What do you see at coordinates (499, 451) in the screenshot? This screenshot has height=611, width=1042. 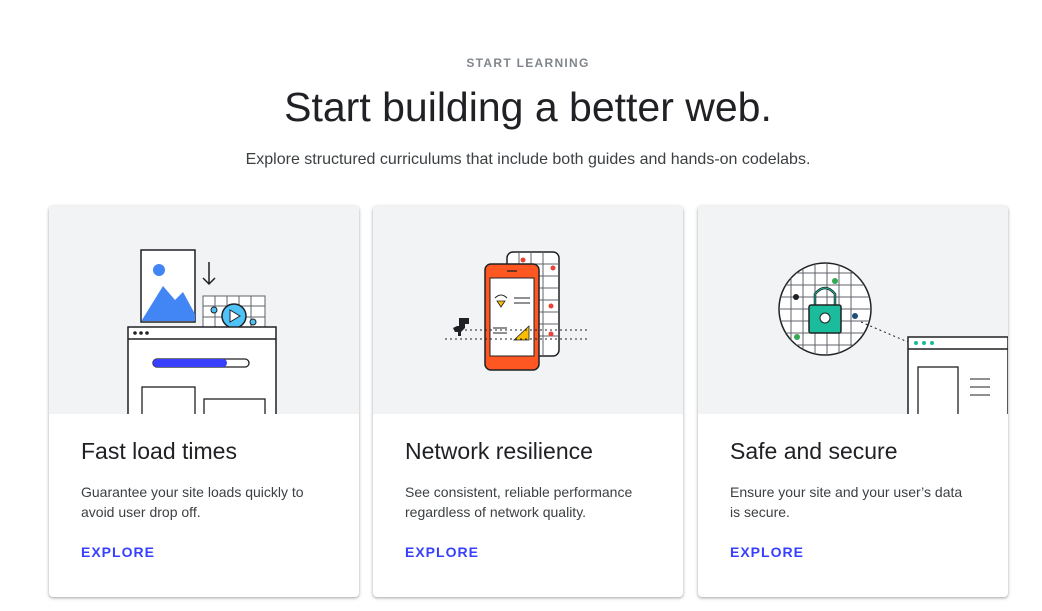 I see `card-title: Network resilience` at bounding box center [499, 451].